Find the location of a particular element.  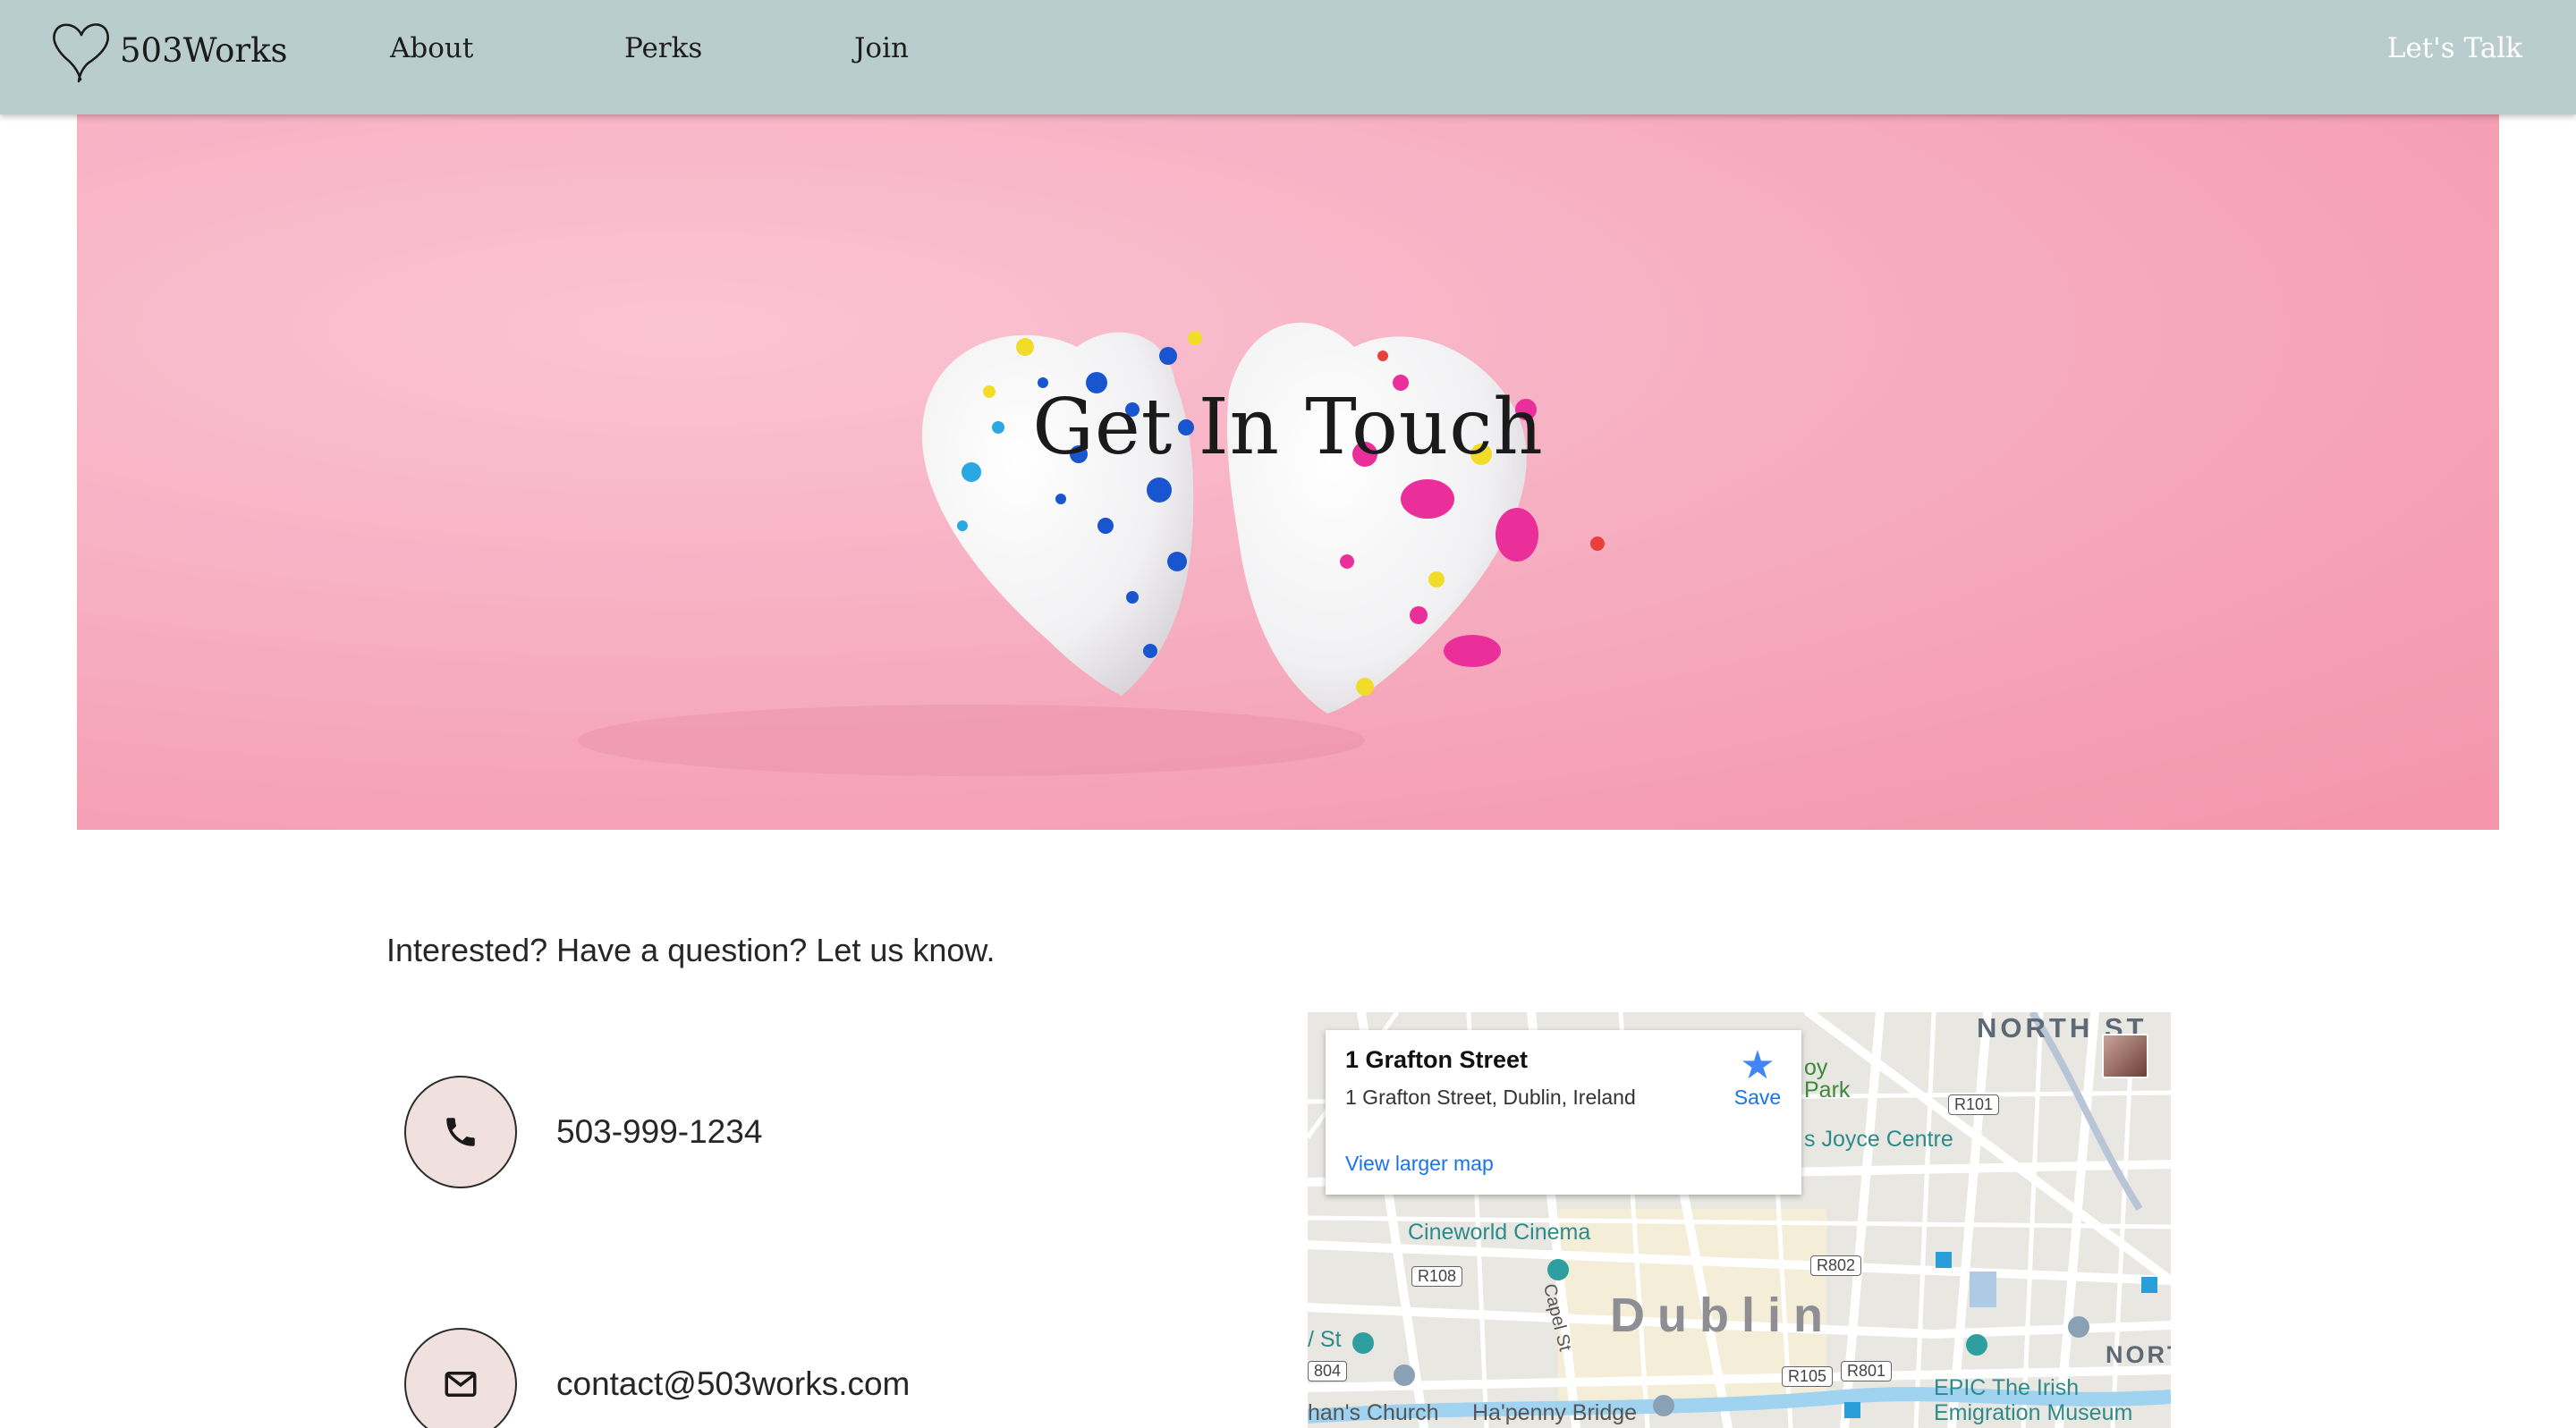

brand-name: 503Works is located at coordinates (204, 50).